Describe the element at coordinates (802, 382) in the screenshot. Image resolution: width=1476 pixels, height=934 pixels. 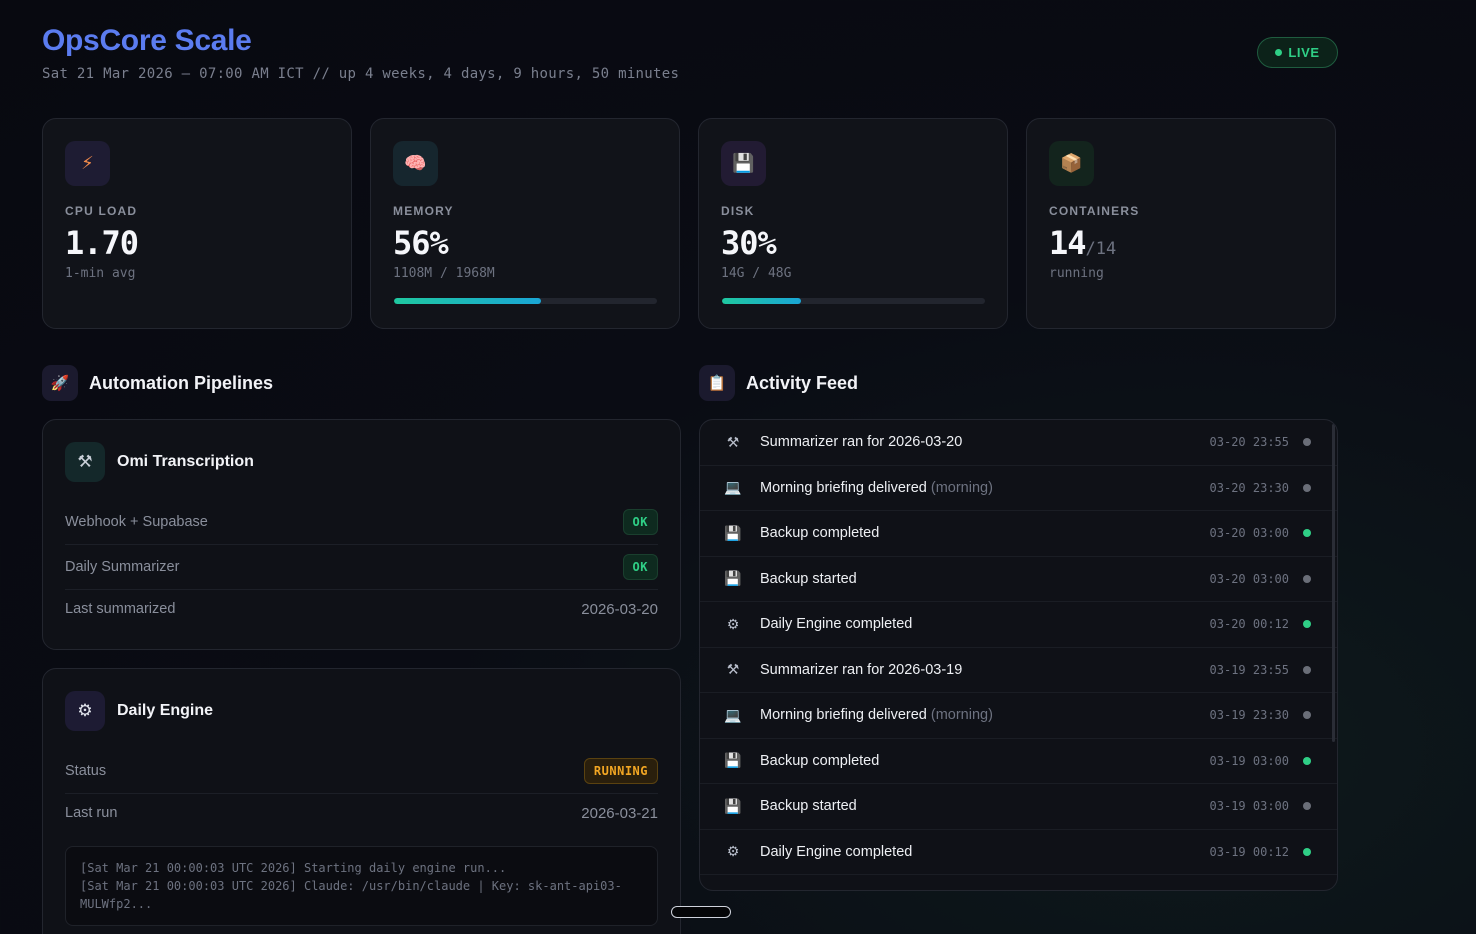
I see `activity-title: Activity Feed` at that location.